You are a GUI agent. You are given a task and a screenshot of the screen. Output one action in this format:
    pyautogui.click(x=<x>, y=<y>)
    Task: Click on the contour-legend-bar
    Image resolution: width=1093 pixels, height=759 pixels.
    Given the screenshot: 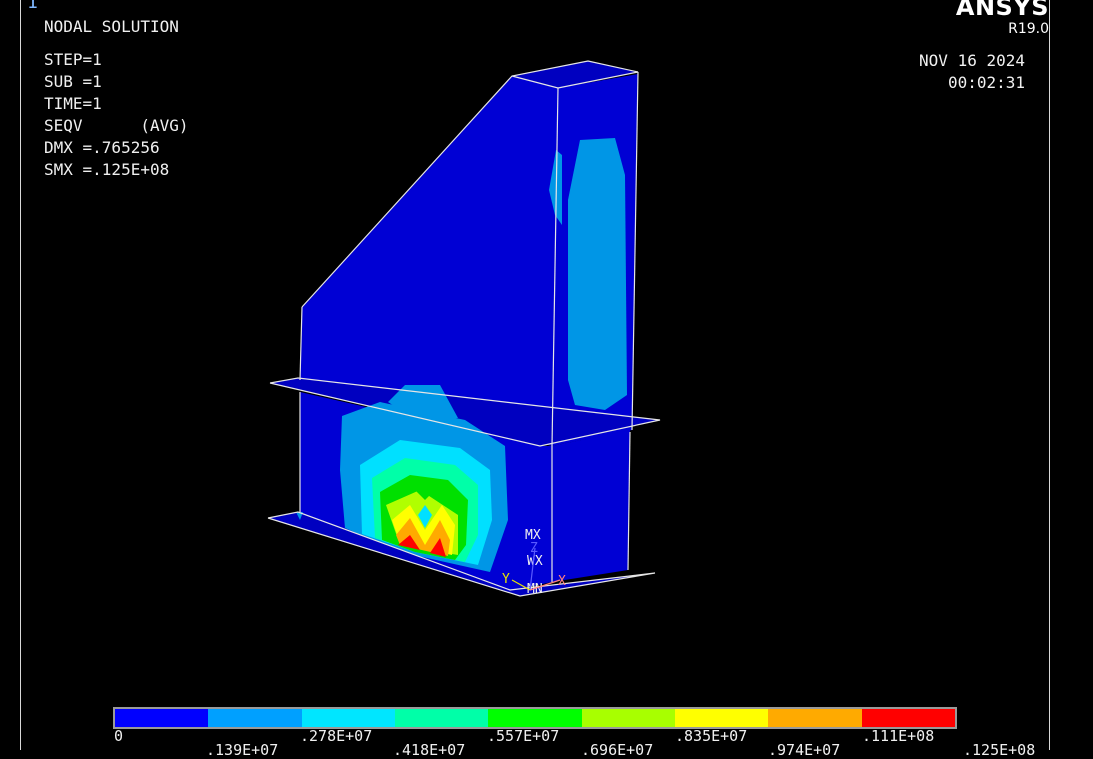 What is the action you would take?
    pyautogui.click(x=535, y=718)
    